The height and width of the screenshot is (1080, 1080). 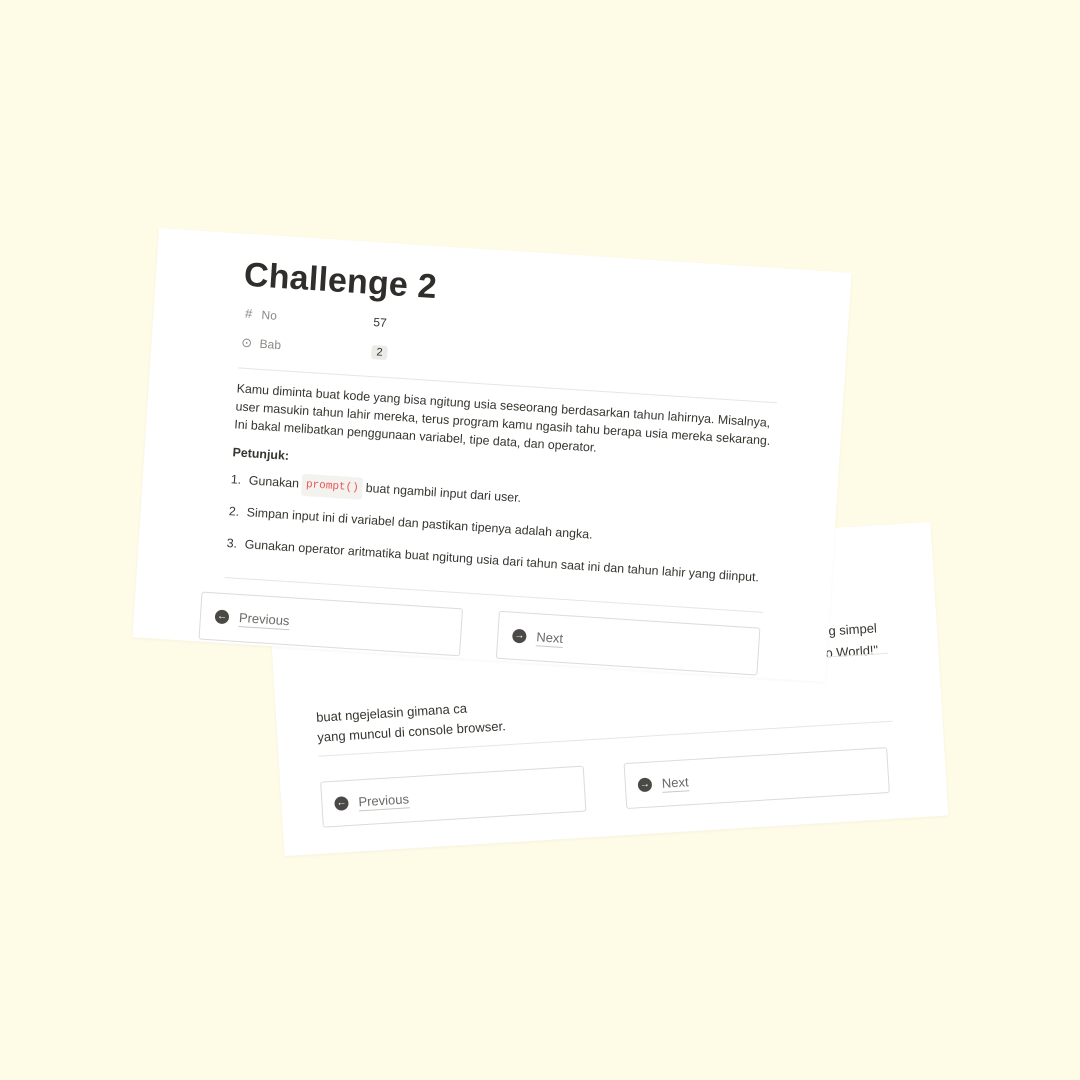 What do you see at coordinates (234, 511) in the screenshot?
I see `step-number: 2.` at bounding box center [234, 511].